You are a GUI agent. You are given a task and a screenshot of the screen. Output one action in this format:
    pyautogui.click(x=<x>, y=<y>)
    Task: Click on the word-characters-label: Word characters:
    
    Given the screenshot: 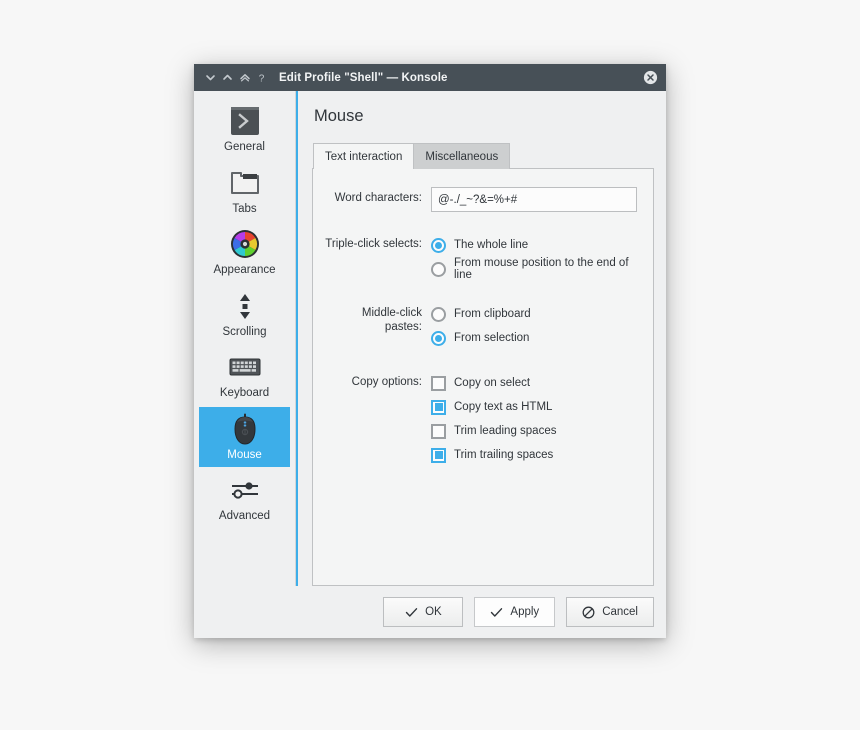 What is the action you would take?
    pyautogui.click(x=378, y=198)
    